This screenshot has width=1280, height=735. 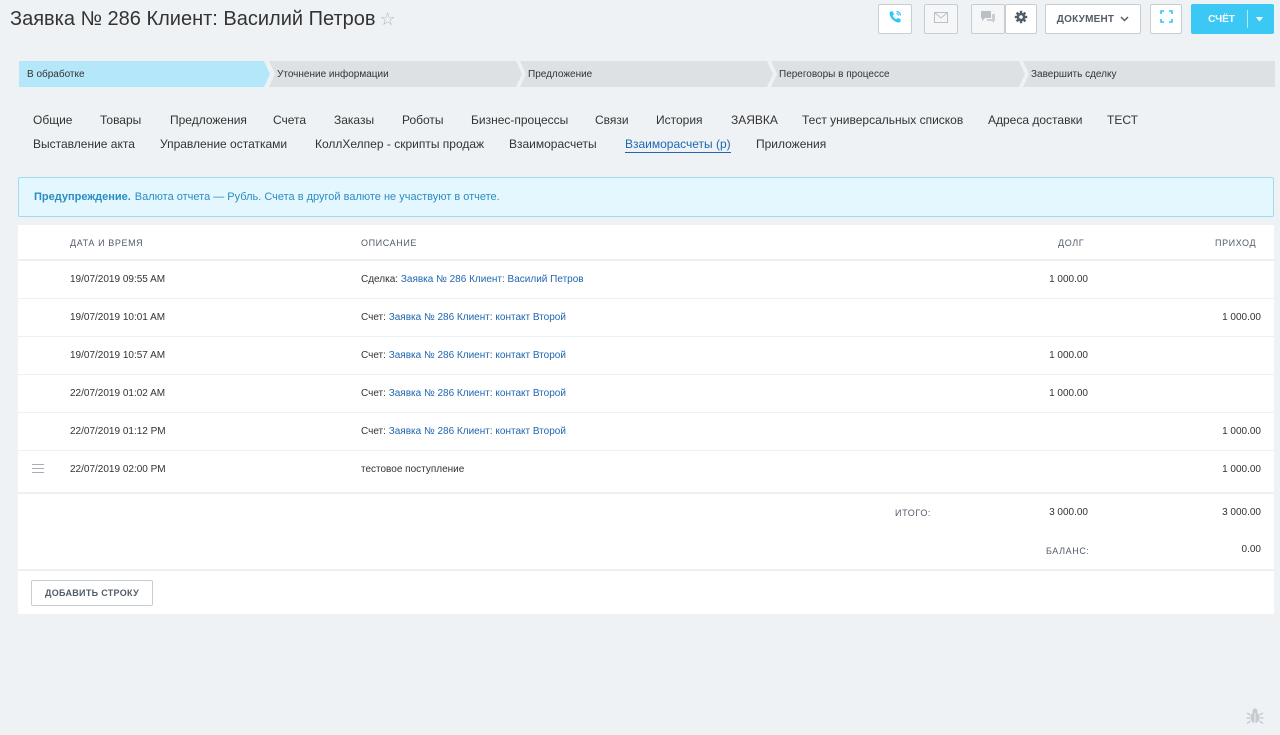 I want to click on row-description-prefix: Сделка:, so click(x=380, y=279).